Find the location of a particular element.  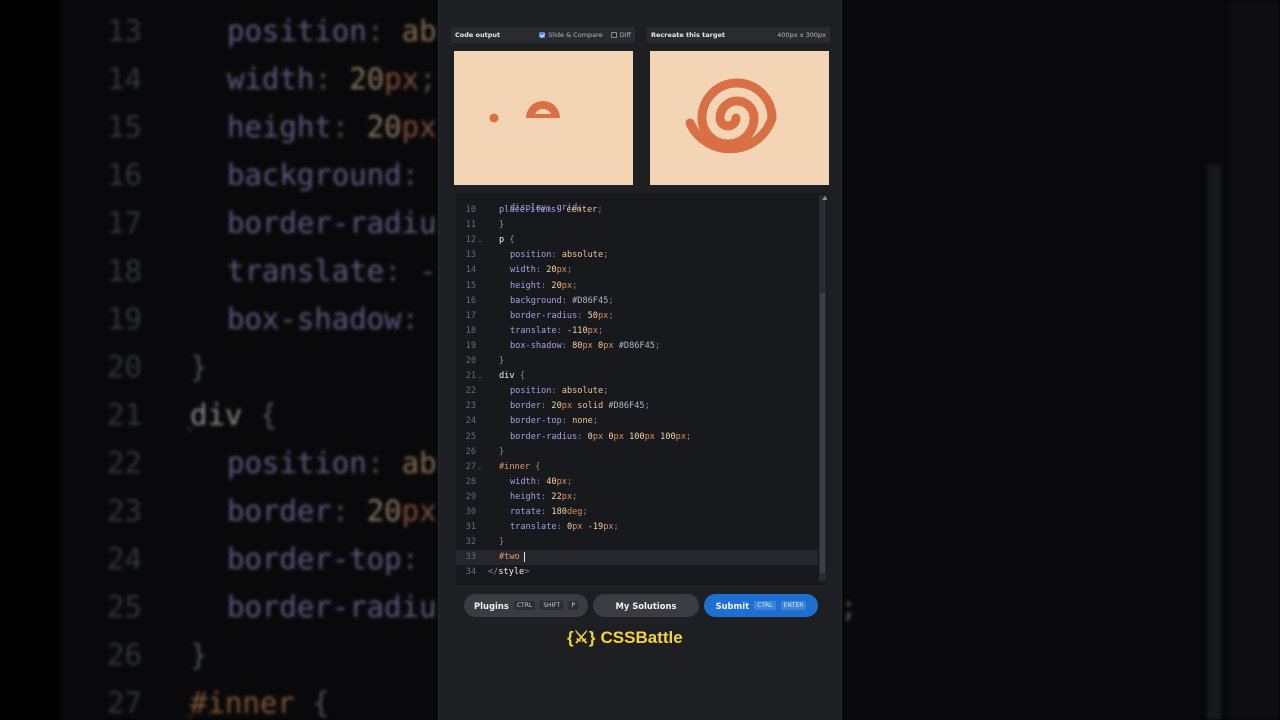

editor-line: 28 width: 40px; is located at coordinates (637, 482).